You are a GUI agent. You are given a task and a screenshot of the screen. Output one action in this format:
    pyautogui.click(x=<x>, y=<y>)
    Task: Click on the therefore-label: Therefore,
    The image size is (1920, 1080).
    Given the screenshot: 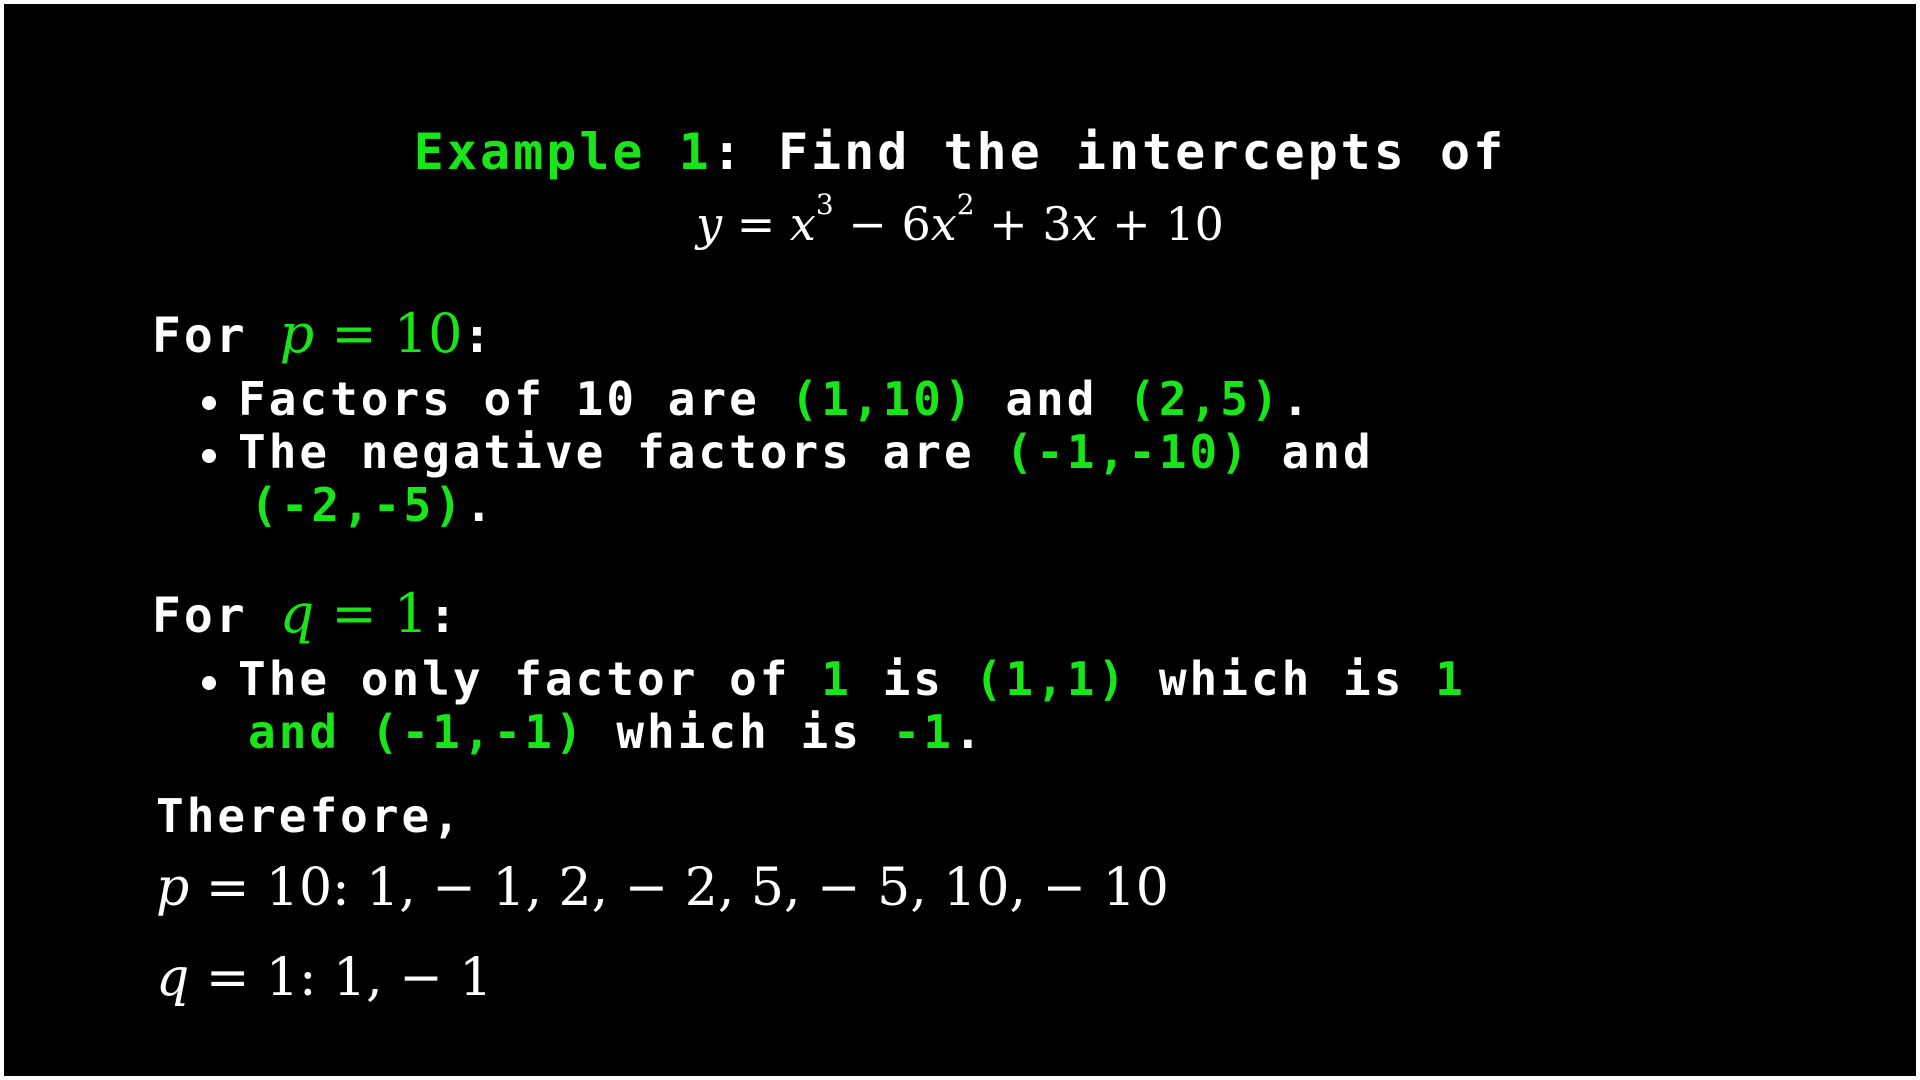 What is the action you would take?
    pyautogui.click(x=309, y=816)
    